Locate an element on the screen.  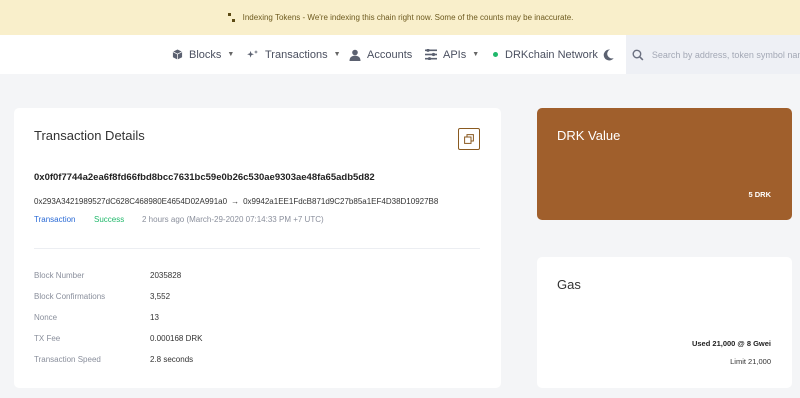
nav-blocks: Blocks ▼ is located at coordinates (203, 54).